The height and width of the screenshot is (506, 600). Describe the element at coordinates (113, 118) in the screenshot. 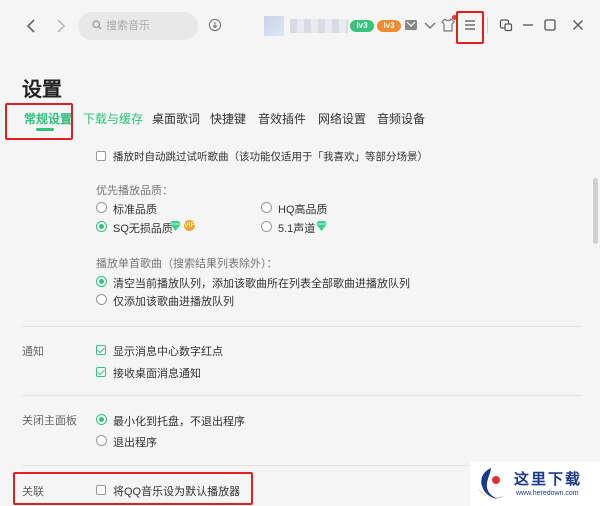

I see `tab-download-cache: 下载与缓存` at that location.